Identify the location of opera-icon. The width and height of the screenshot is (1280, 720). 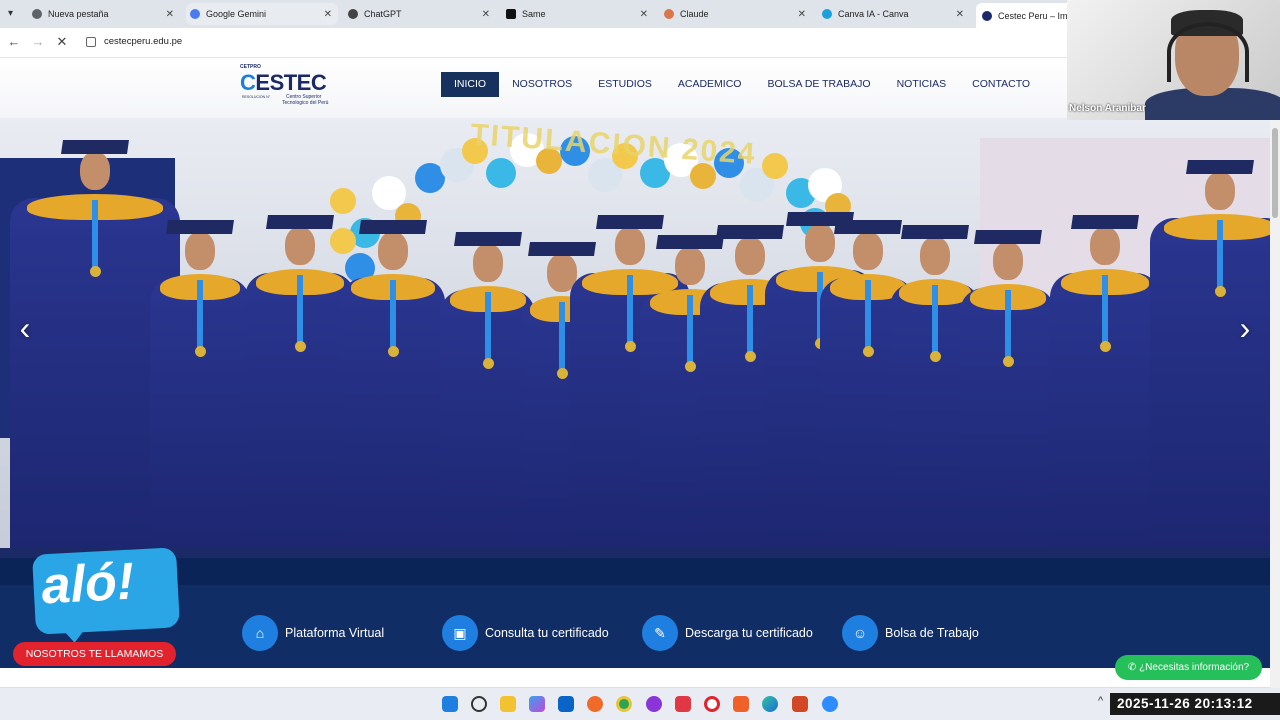
(712, 704).